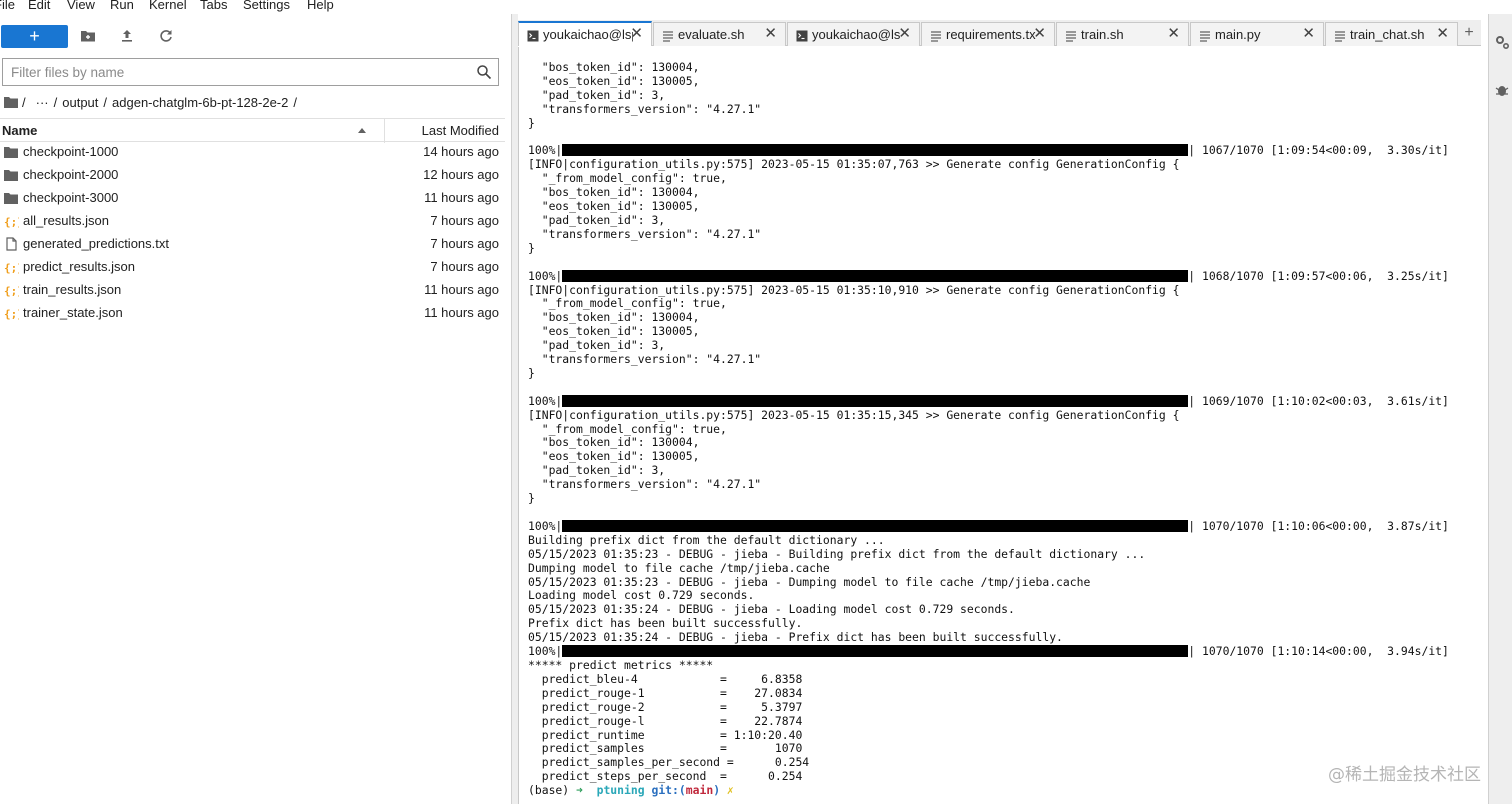 This screenshot has height=804, width=1512. Describe the element at coordinates (7, 6) in the screenshot. I see `menu-item-file: File` at that location.